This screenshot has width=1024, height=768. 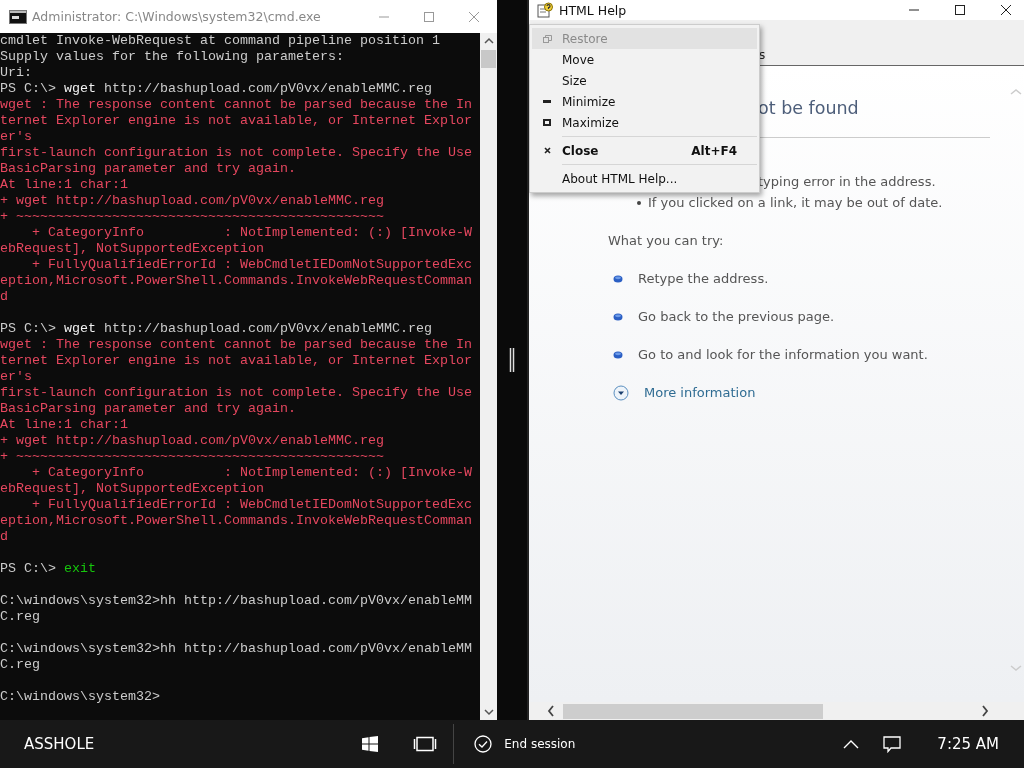 What do you see at coordinates (80, 697) in the screenshot?
I see `console-line: C:\windows\system32>` at bounding box center [80, 697].